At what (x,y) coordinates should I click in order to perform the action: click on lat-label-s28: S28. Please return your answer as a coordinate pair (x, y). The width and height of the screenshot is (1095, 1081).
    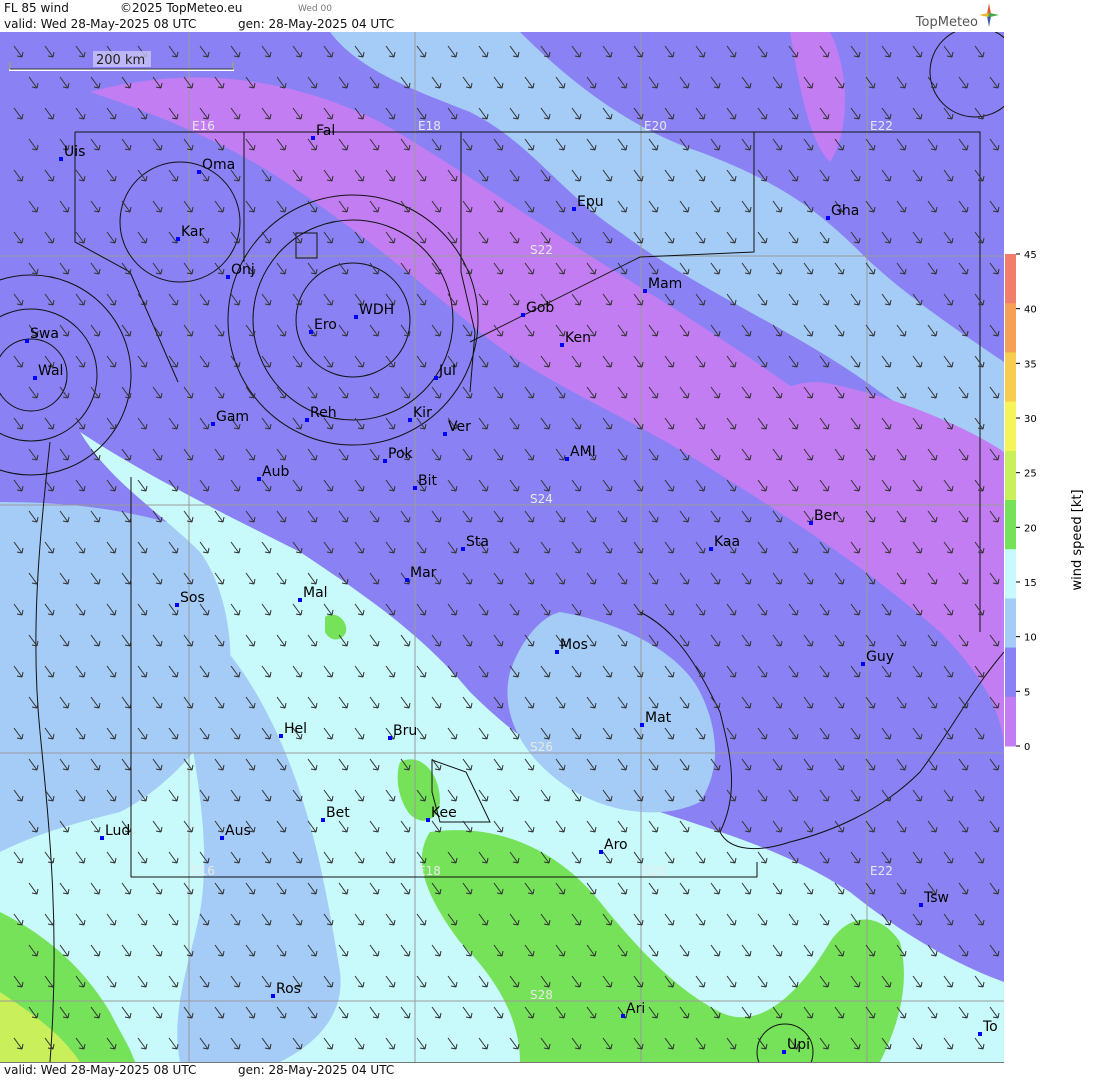
    Looking at the image, I should click on (541, 995).